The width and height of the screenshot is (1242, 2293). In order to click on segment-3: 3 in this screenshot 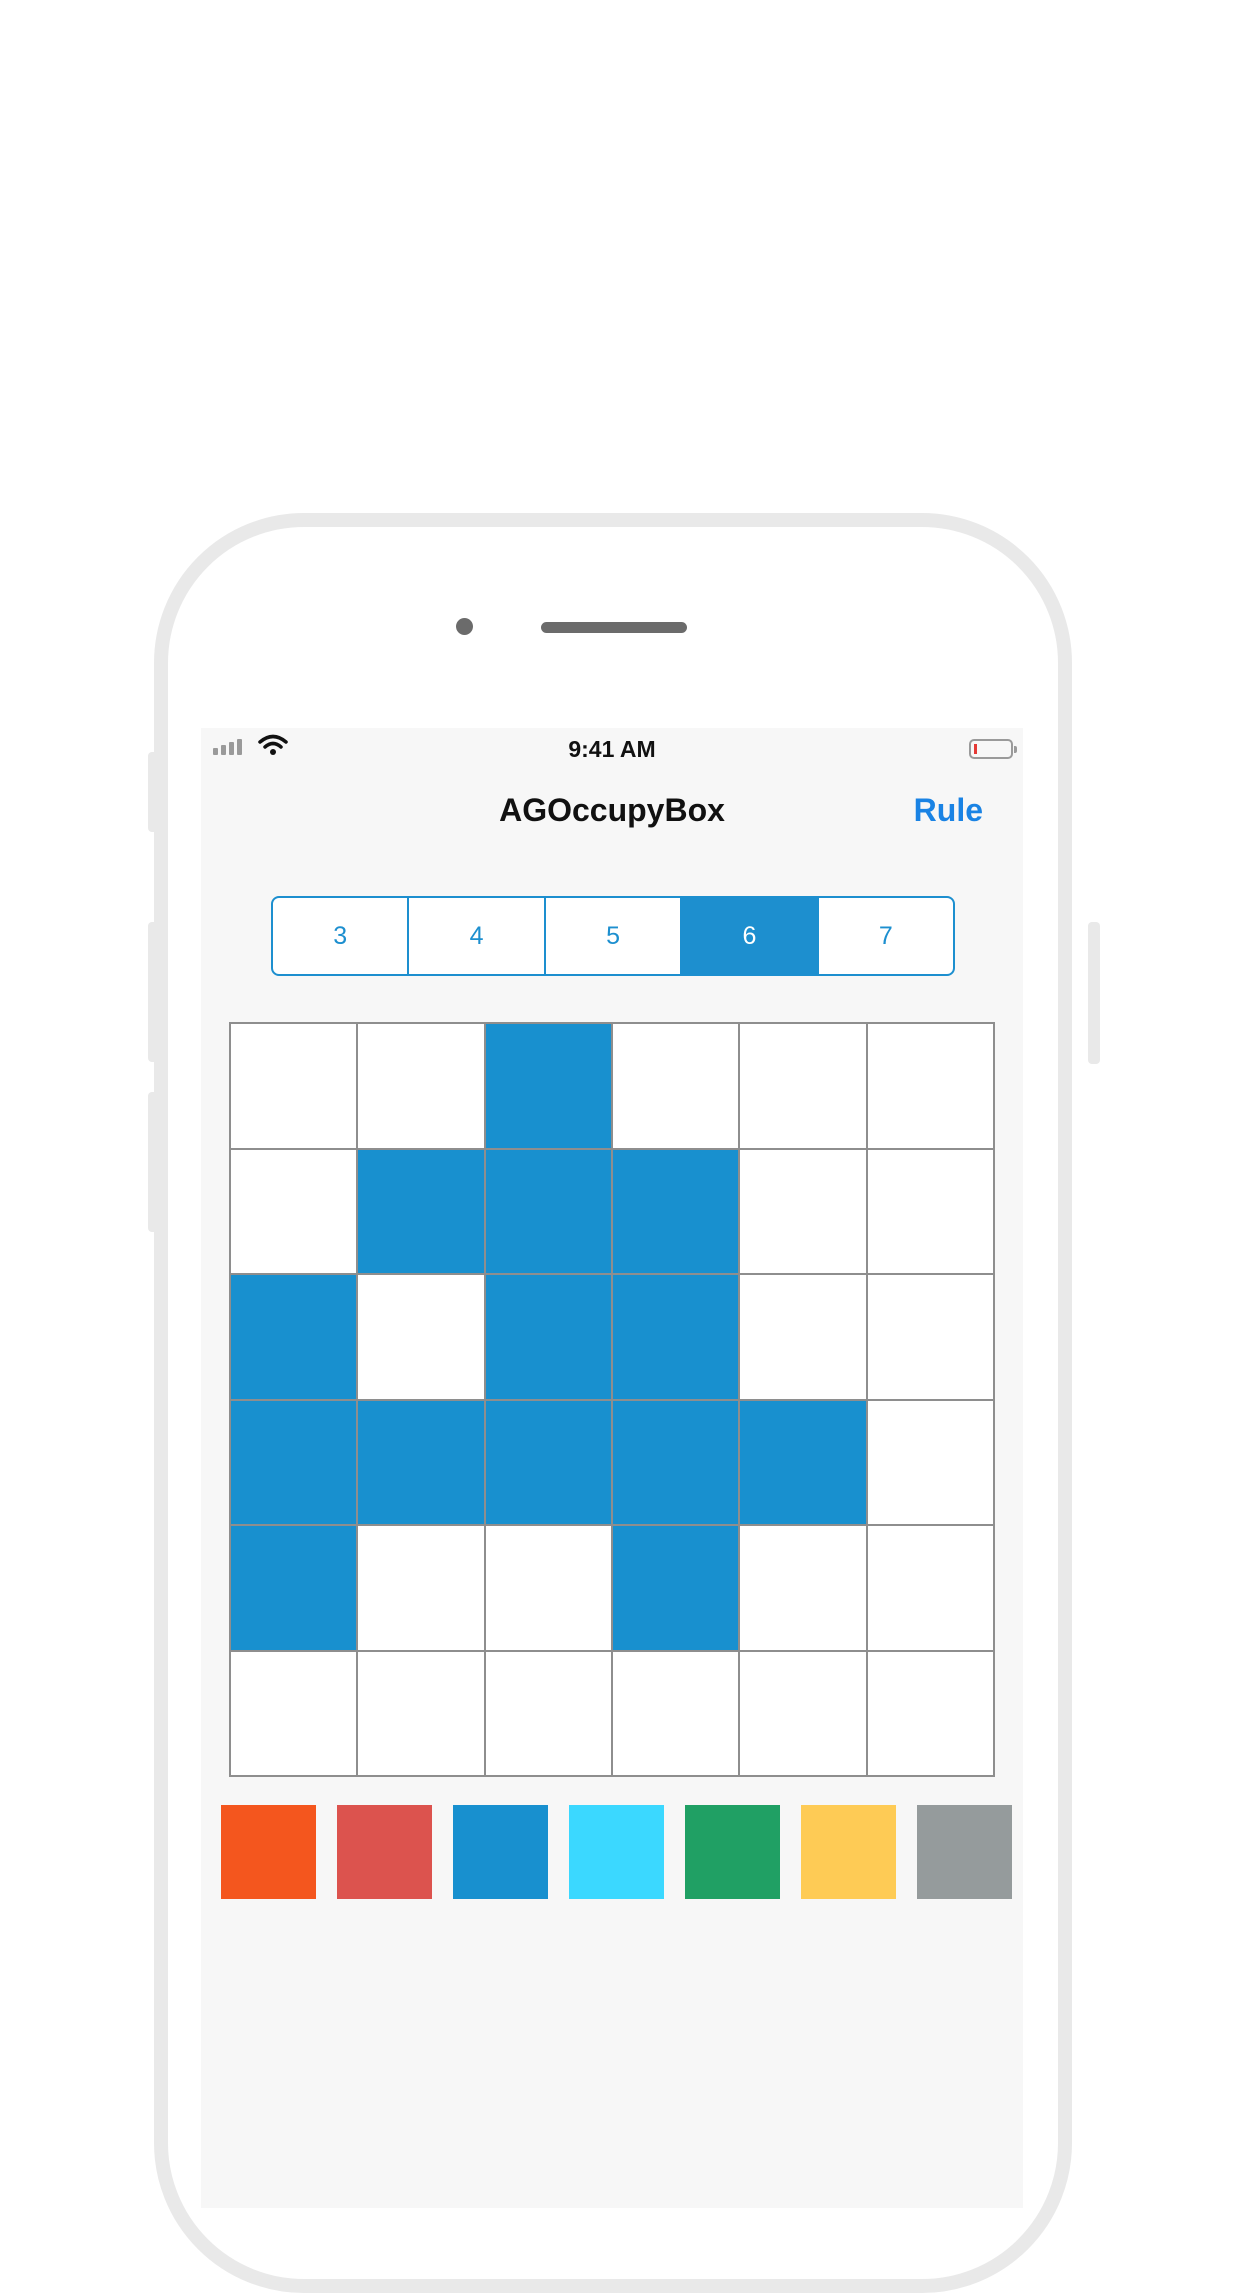, I will do `click(341, 936)`.